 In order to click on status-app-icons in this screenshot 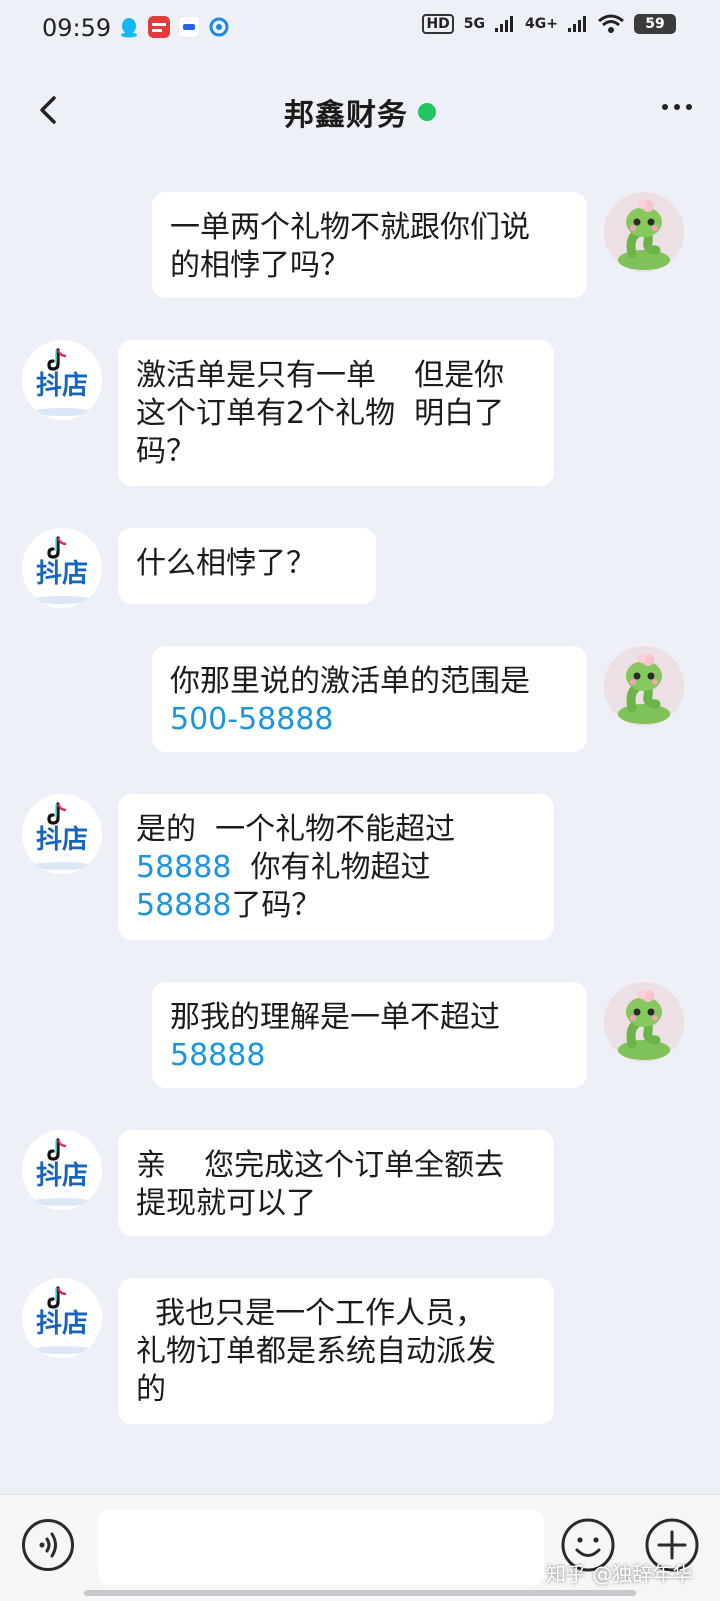, I will do `click(174, 27)`.